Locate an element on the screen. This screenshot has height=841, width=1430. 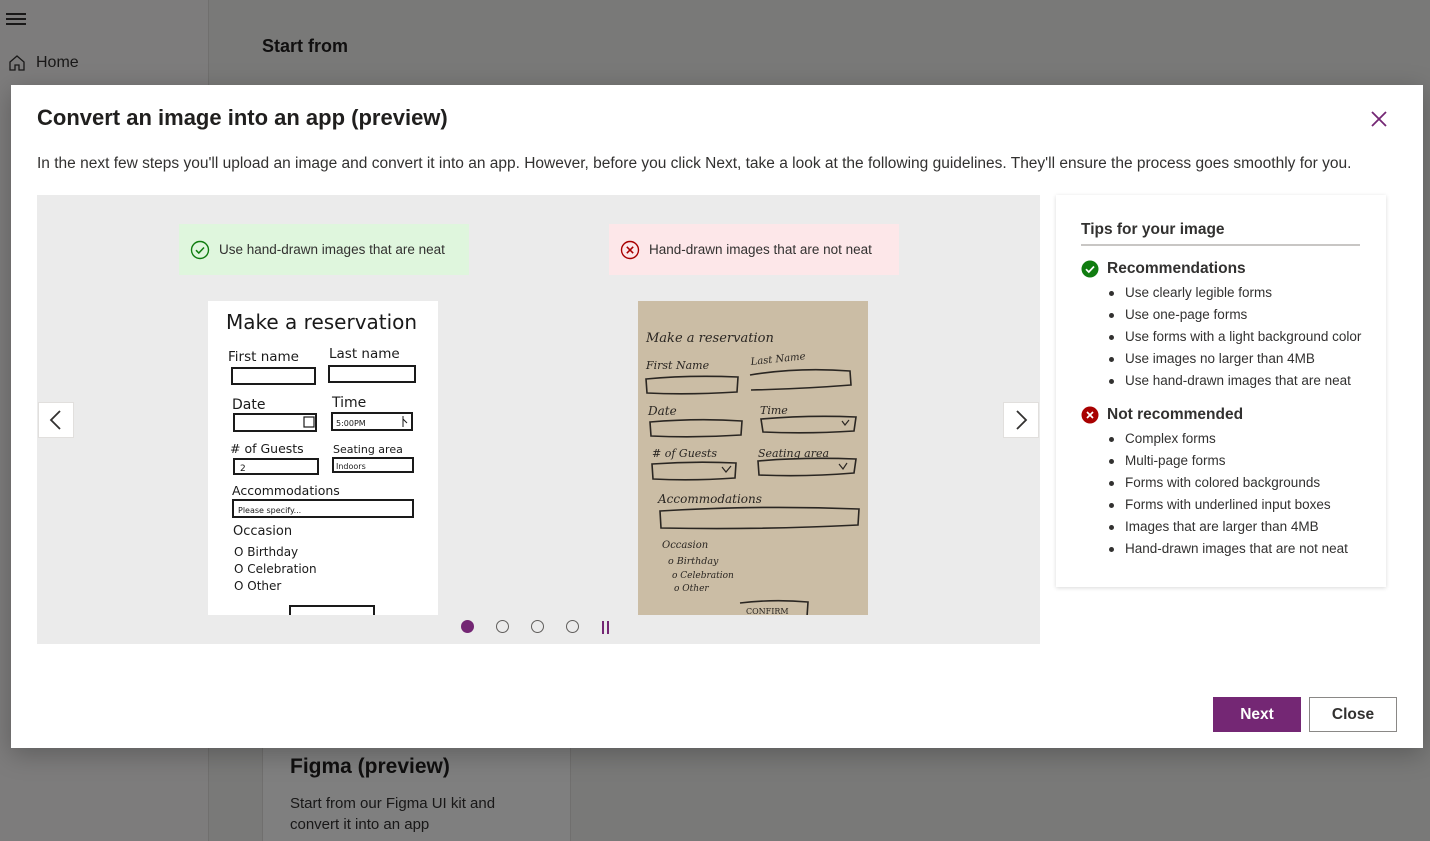
sketch-option: O Other is located at coordinates (257, 586).